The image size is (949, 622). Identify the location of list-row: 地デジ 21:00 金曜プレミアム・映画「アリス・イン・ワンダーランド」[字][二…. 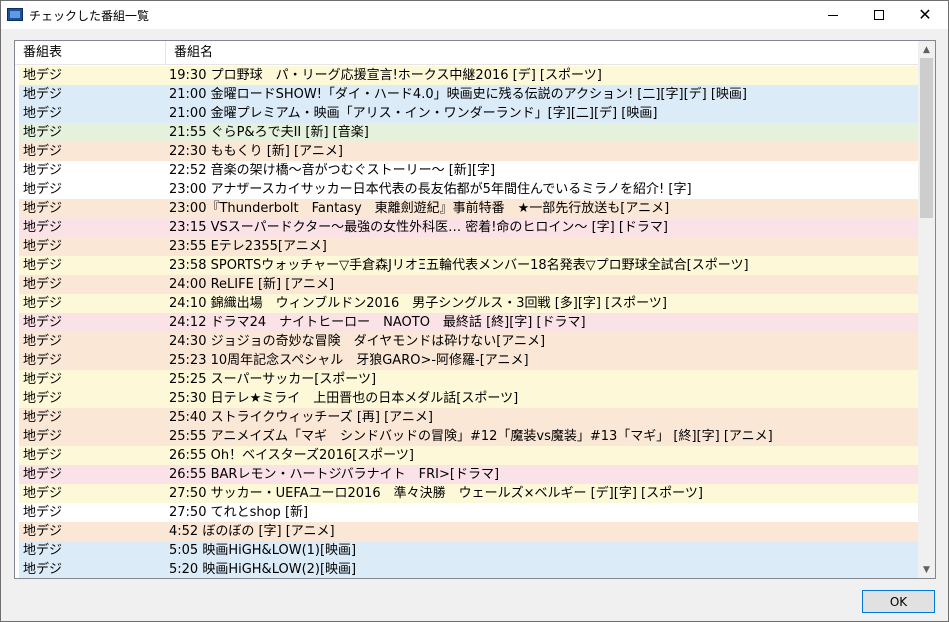
(468, 113).